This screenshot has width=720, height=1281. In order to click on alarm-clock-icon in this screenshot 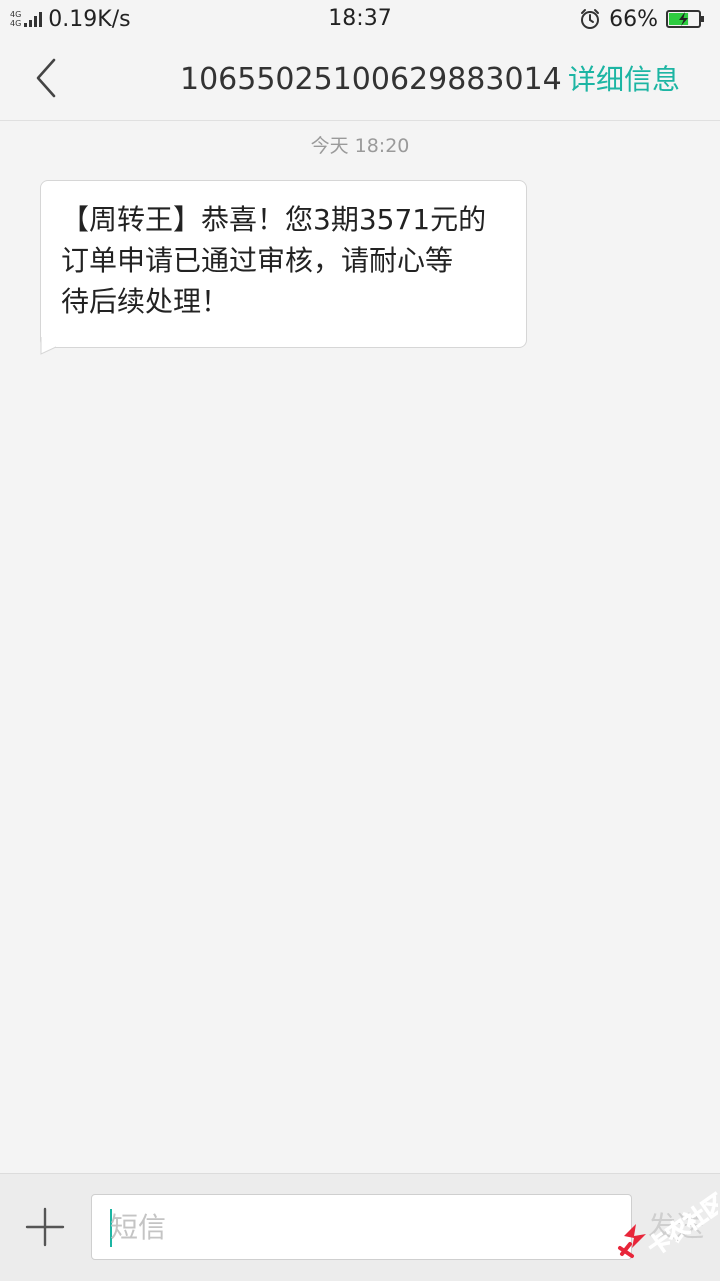, I will do `click(590, 19)`.